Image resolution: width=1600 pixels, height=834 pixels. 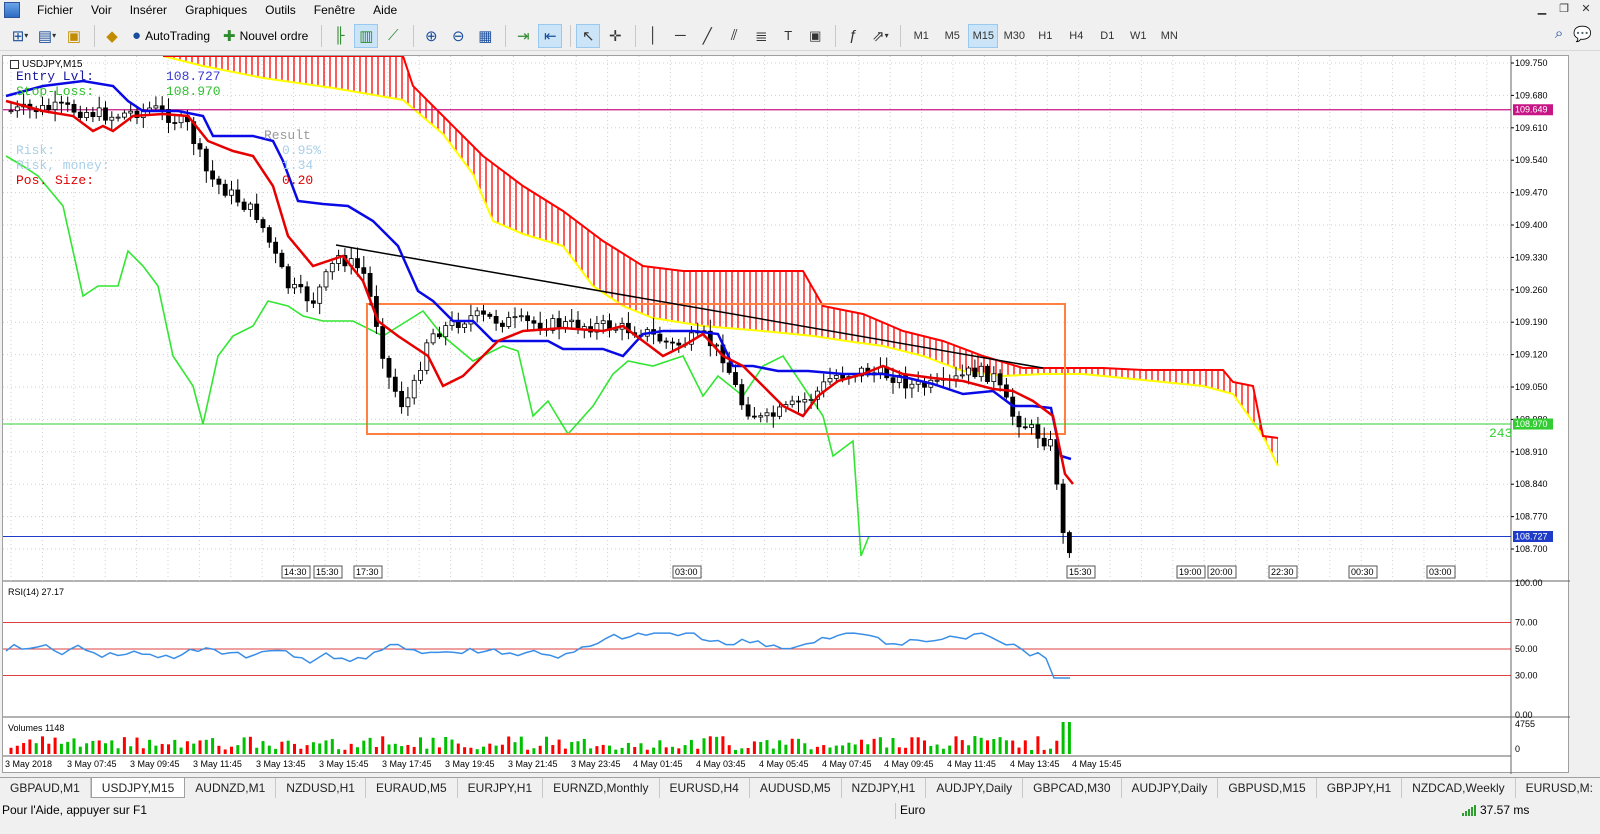 What do you see at coordinates (74, 36) in the screenshot?
I see `market-watch-button: ▣` at bounding box center [74, 36].